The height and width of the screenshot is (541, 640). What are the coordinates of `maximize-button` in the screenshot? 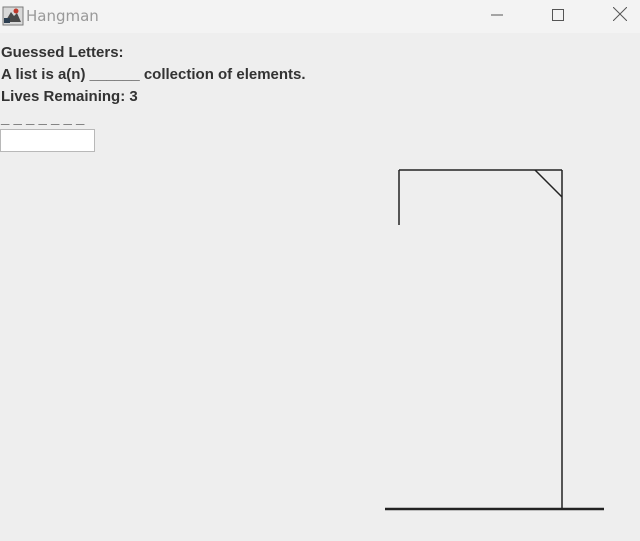 It's located at (558, 16).